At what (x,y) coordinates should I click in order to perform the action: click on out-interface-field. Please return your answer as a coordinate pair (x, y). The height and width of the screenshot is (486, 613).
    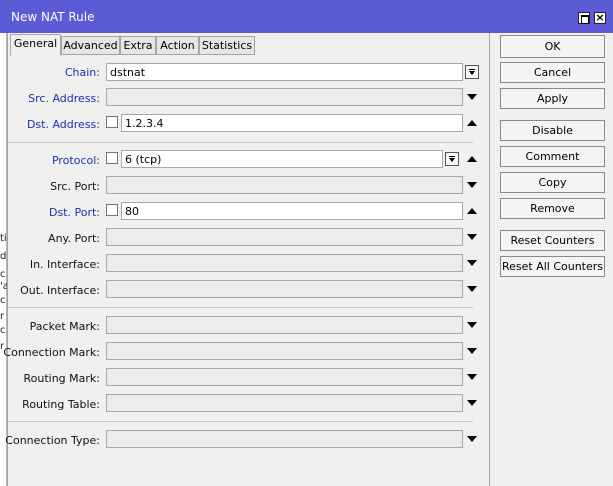
    Looking at the image, I should click on (284, 289).